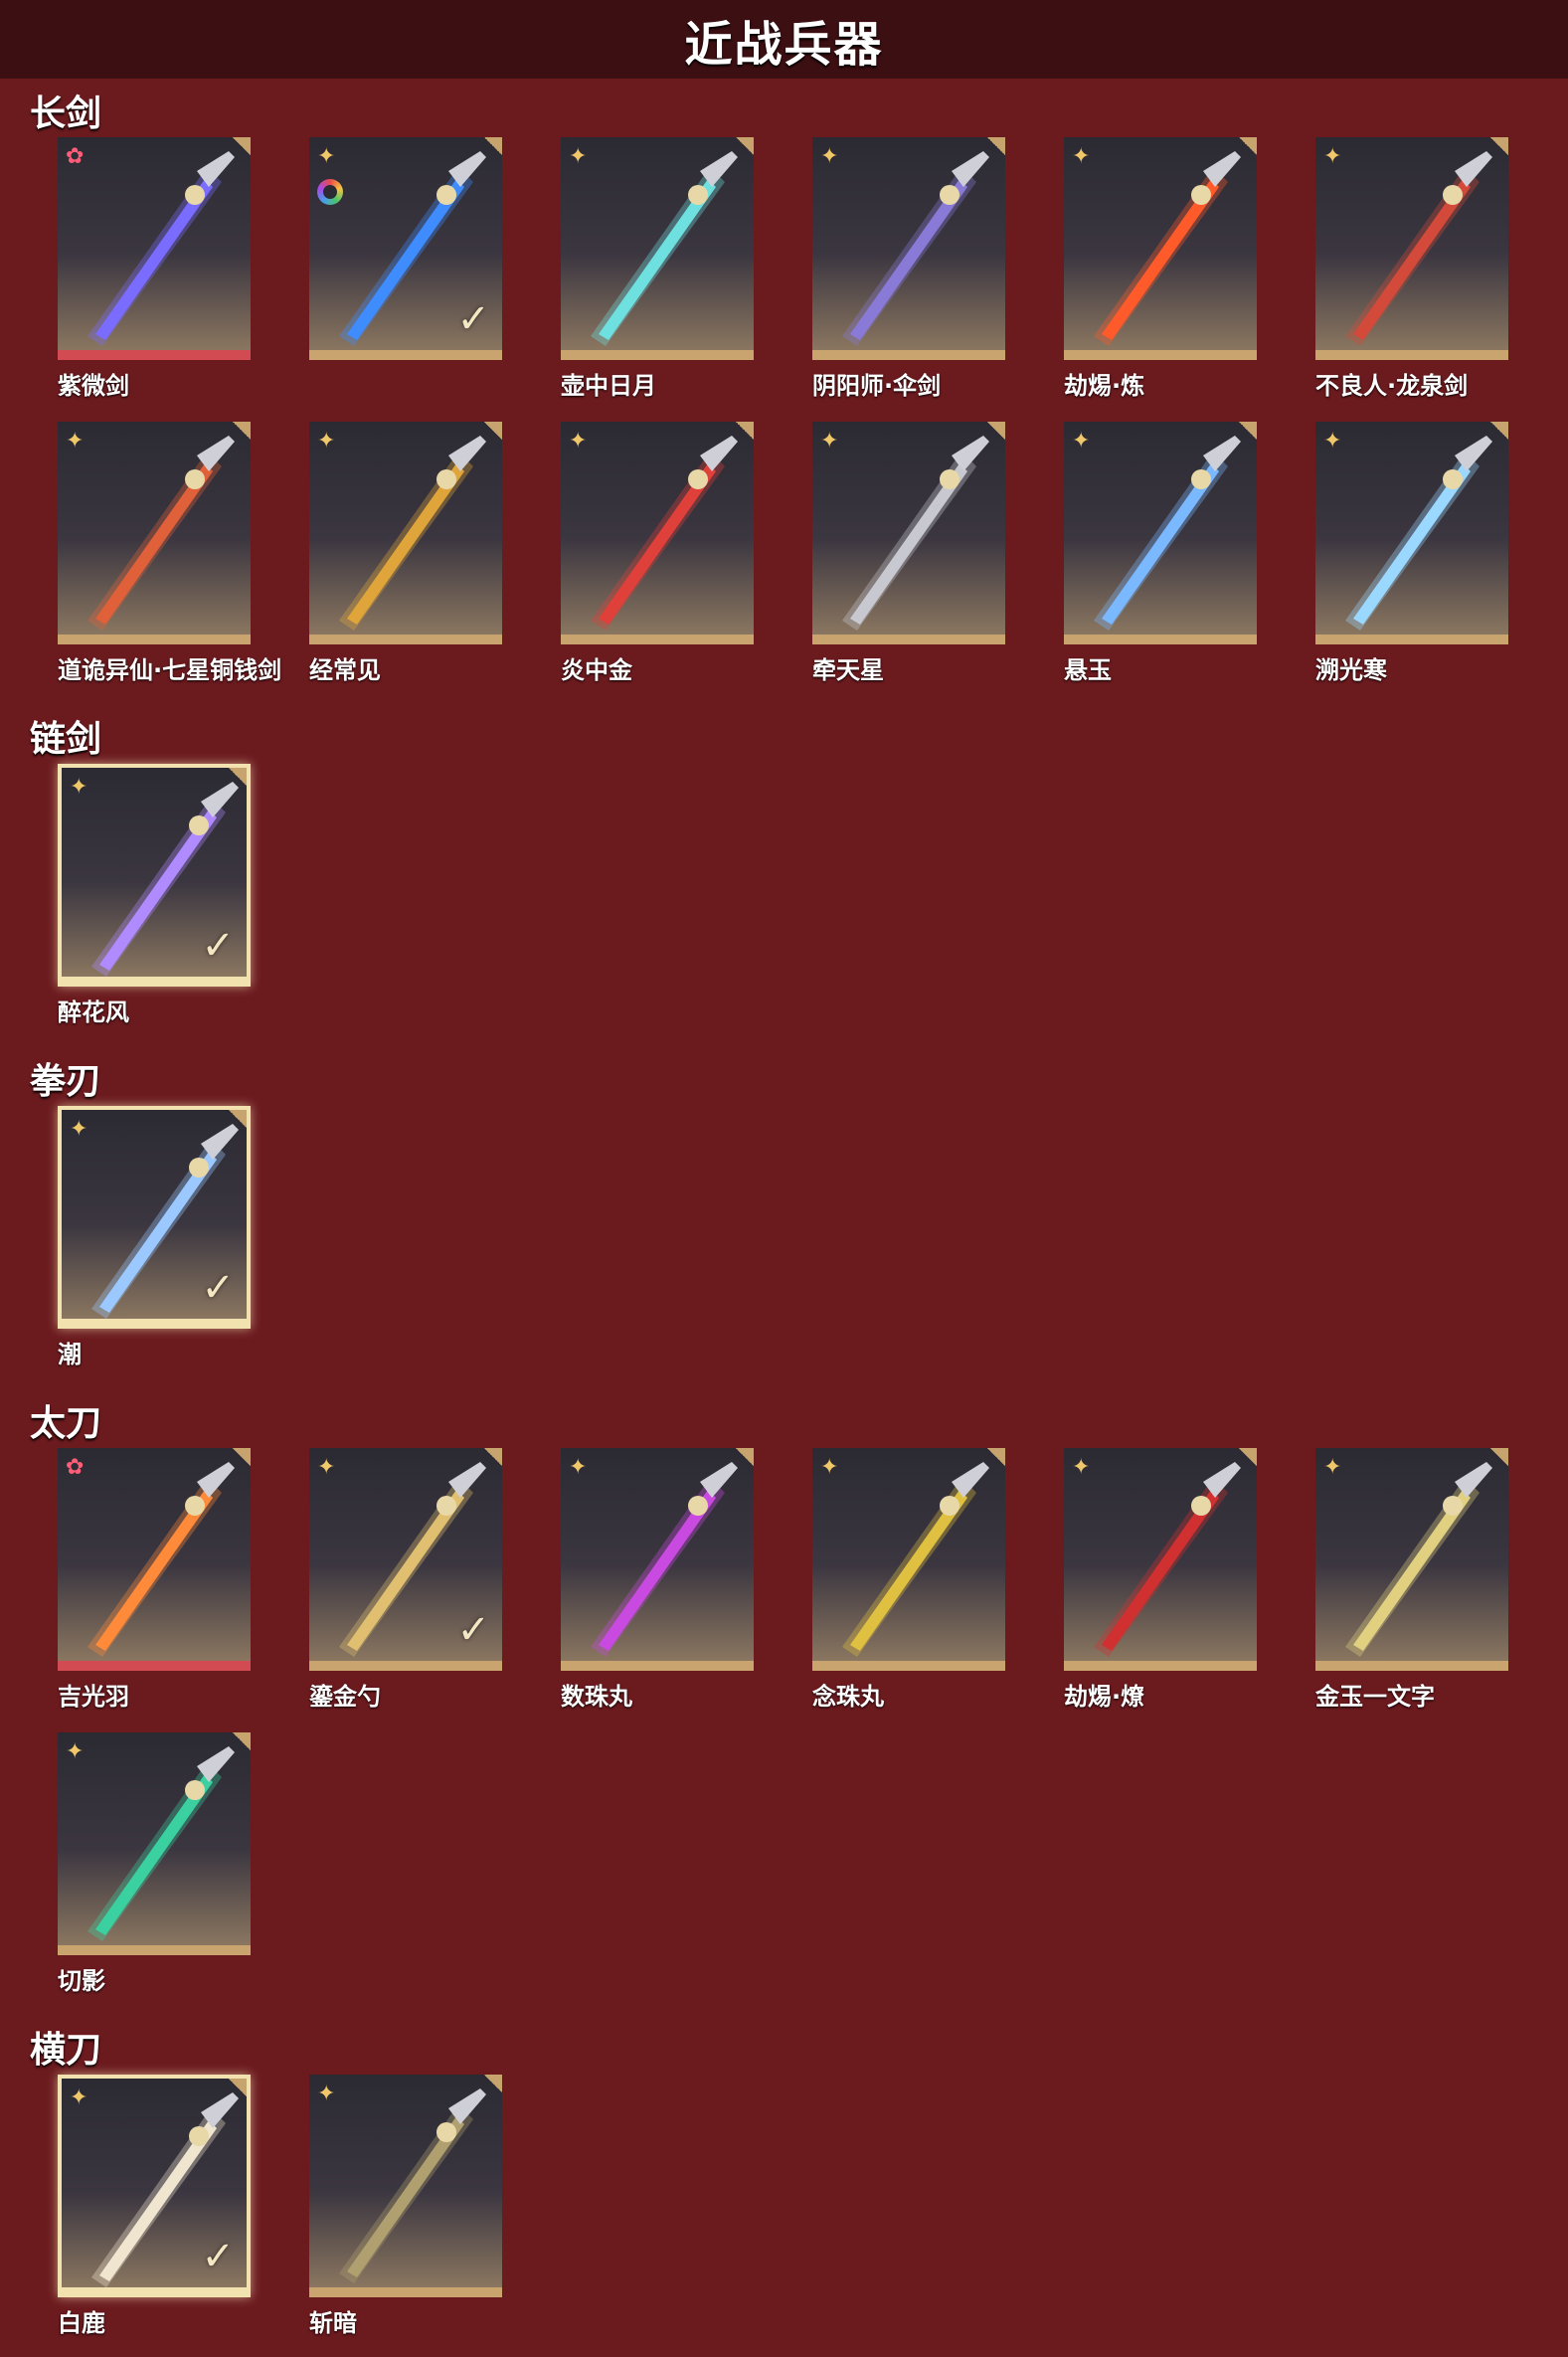  What do you see at coordinates (345, 670) in the screenshot?
I see `weapon-name: 经常见` at bounding box center [345, 670].